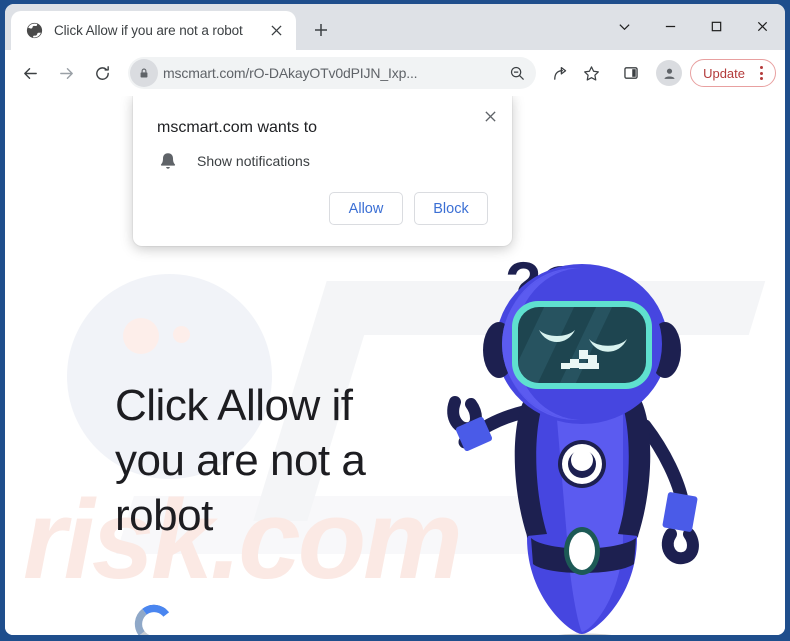  I want to click on tab-title: Click Allow if you are not a robot, so click(148, 30).